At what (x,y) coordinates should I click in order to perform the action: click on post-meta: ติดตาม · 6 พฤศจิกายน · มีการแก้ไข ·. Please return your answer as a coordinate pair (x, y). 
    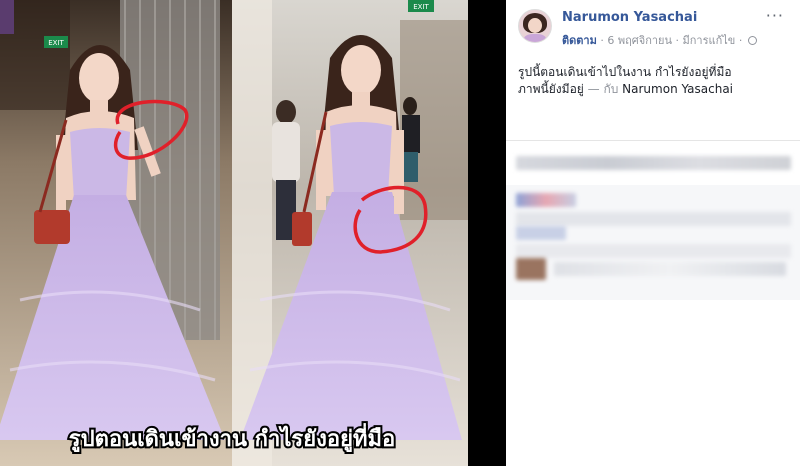
    Looking at the image, I should click on (659, 40).